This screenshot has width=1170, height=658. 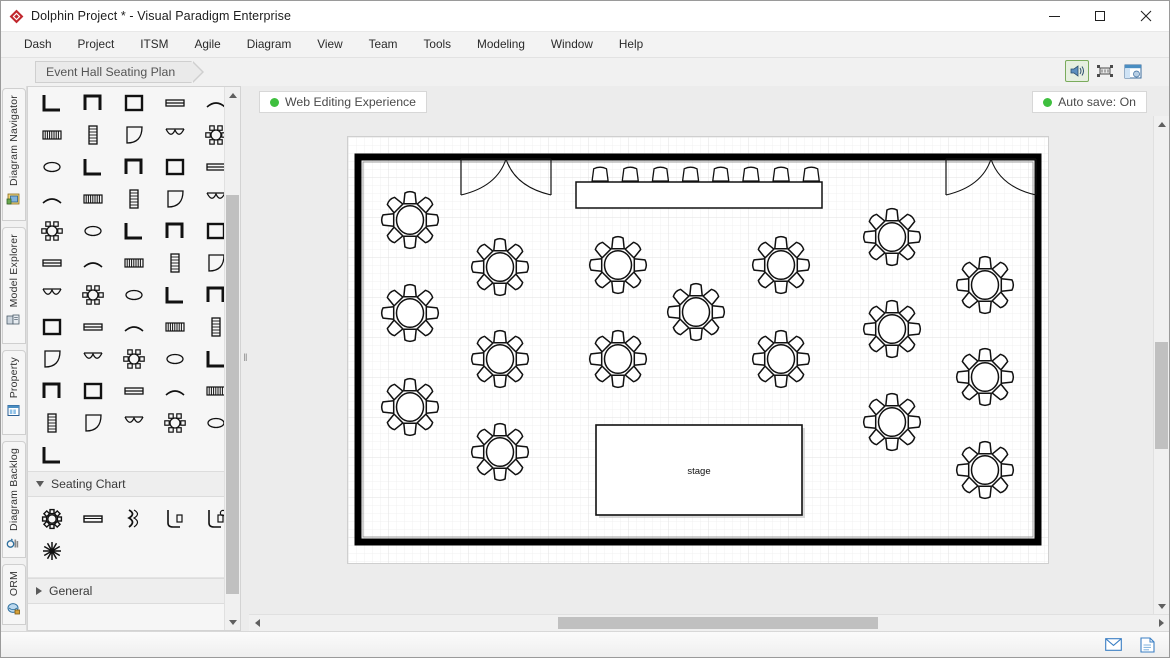 I want to click on table-4-chairs-icon, so click(x=93, y=391).